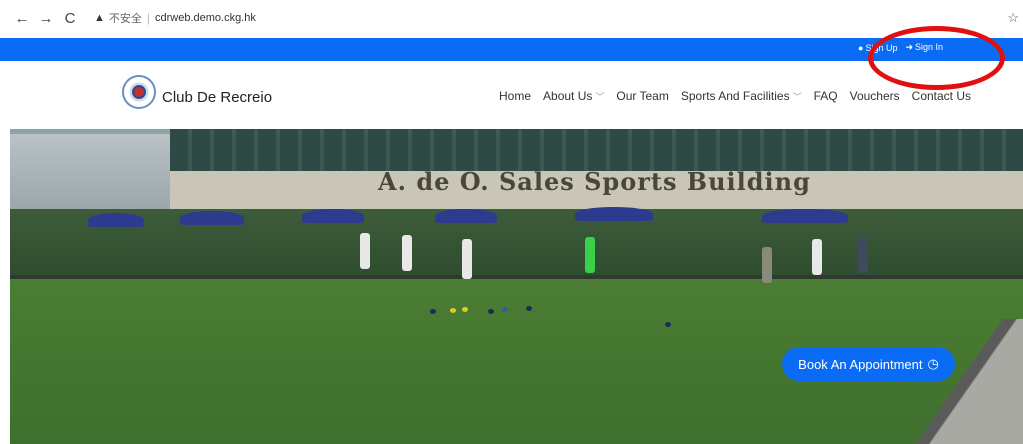  I want to click on nav-our-team: Our Team, so click(642, 96).